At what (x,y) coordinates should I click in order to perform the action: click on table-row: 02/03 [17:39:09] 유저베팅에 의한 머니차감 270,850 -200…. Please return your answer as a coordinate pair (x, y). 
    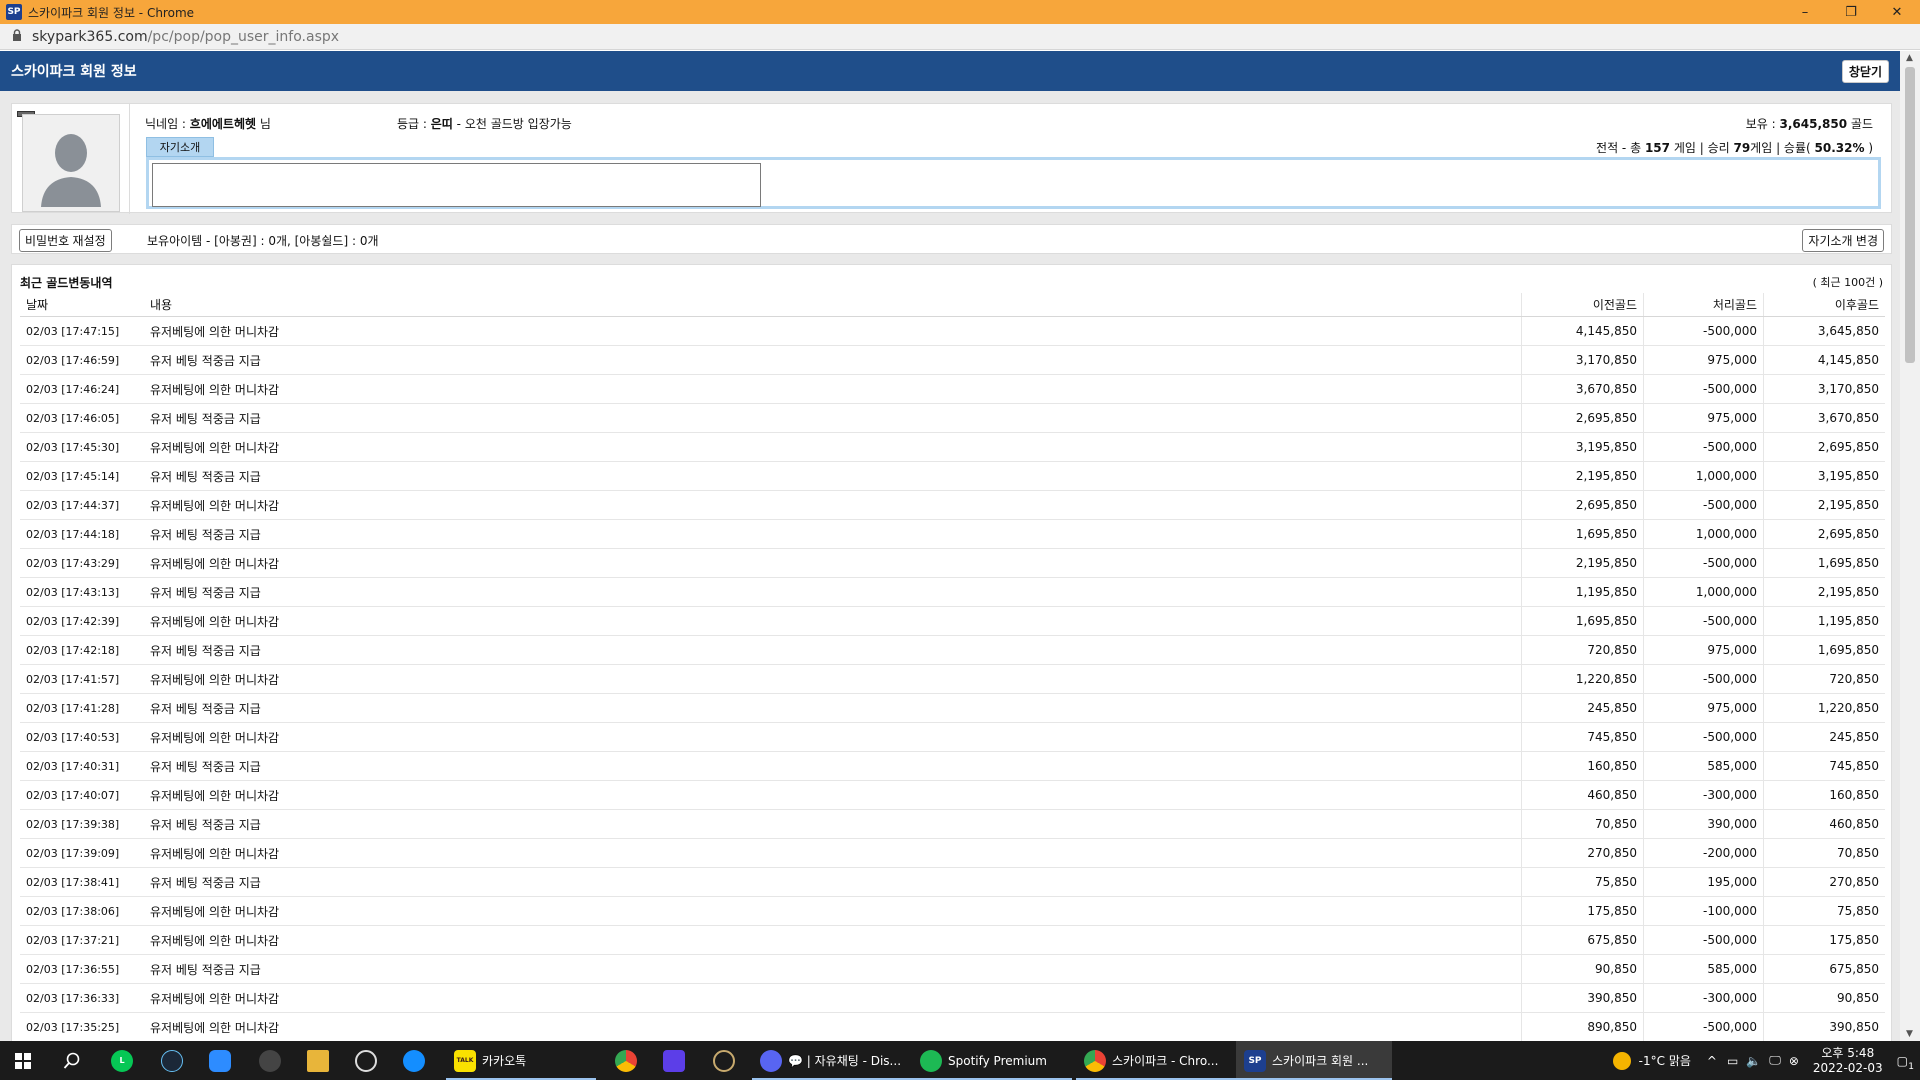
    Looking at the image, I should click on (952, 853).